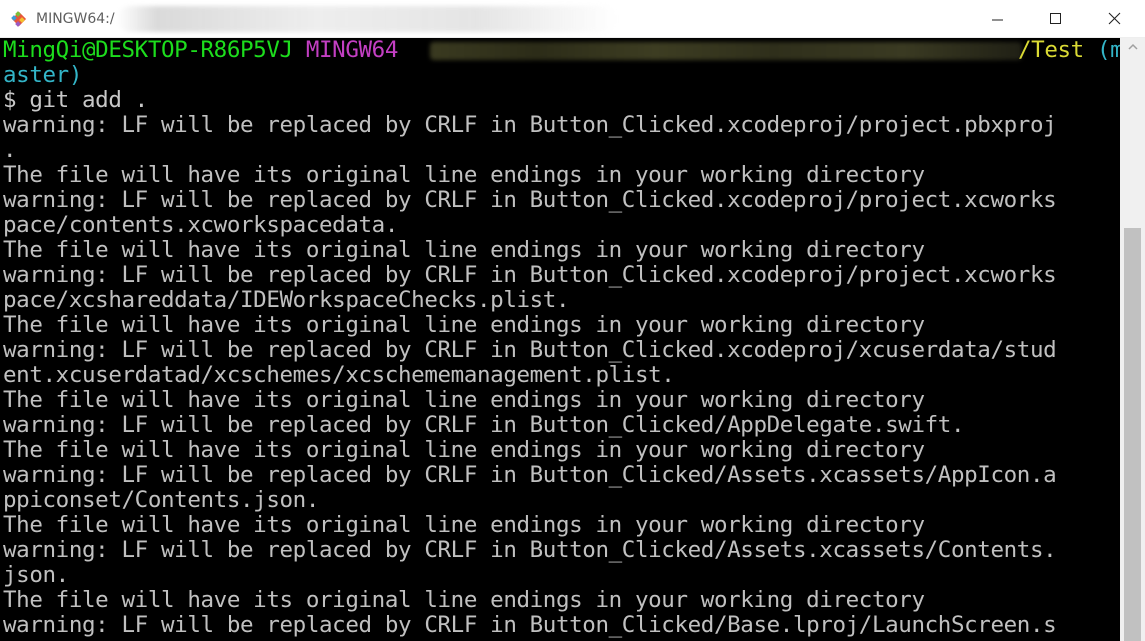 This screenshot has height=641, width=1145. Describe the element at coordinates (200, 225) in the screenshot. I see `output-line: pace/contents.xcworkspacedata.` at that location.